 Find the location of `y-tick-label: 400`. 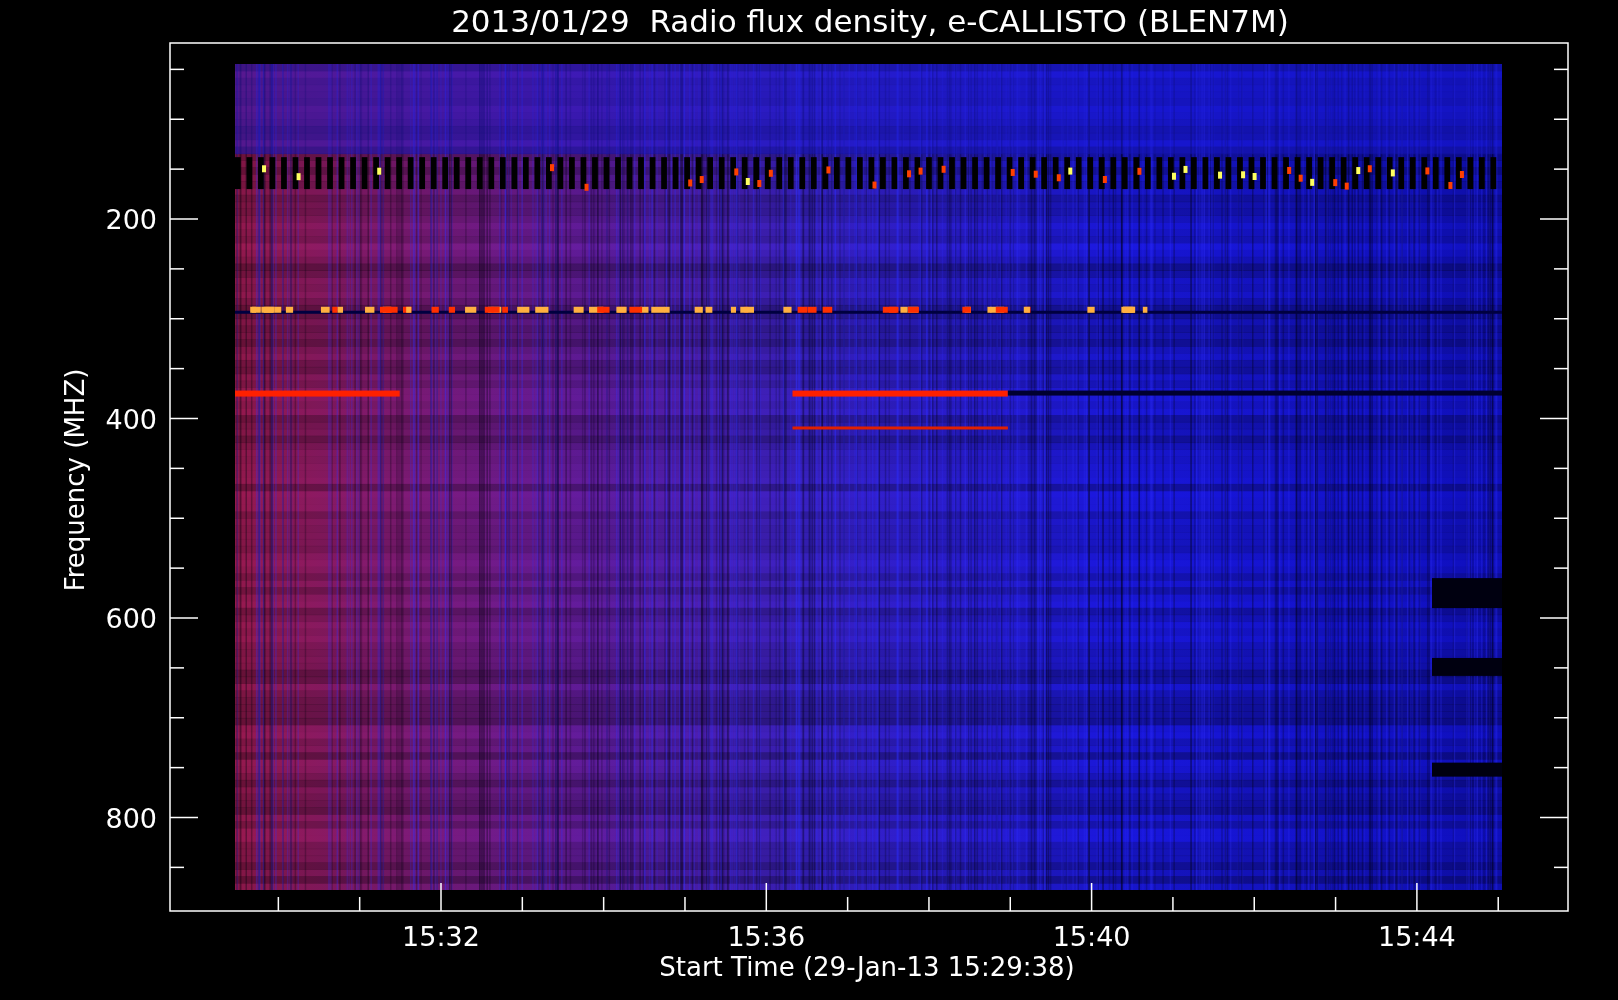

y-tick-label: 400 is located at coordinates (131, 419).